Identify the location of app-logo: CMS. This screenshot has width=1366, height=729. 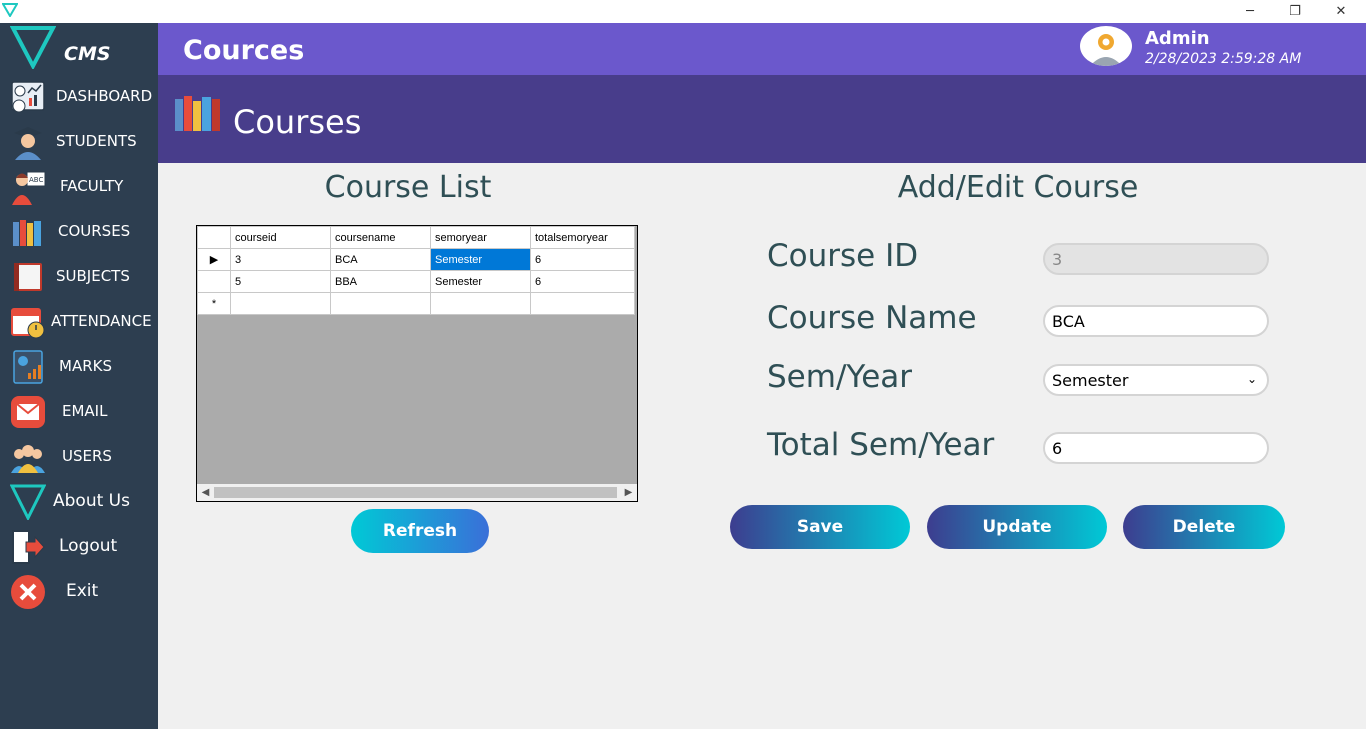
(79, 49).